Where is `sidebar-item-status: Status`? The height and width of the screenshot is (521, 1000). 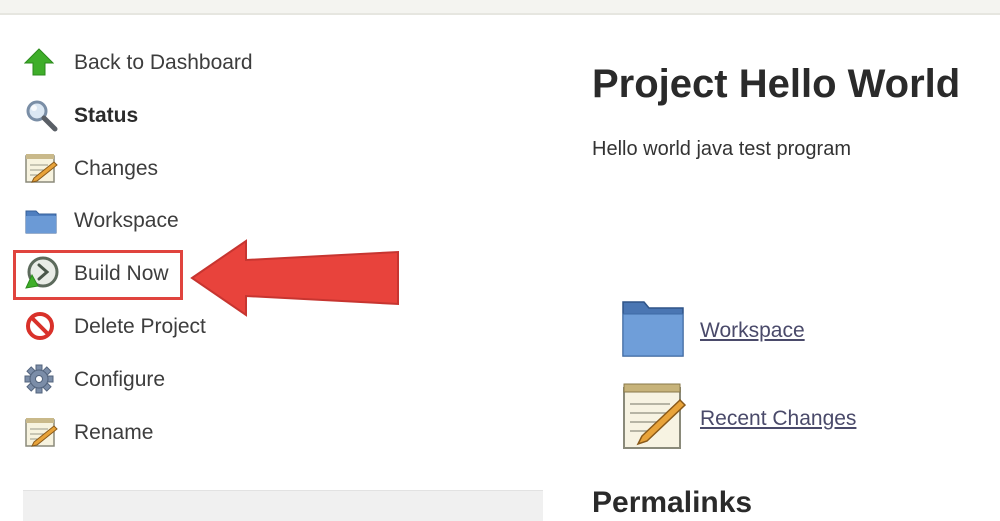 sidebar-item-status: Status is located at coordinates (81, 115).